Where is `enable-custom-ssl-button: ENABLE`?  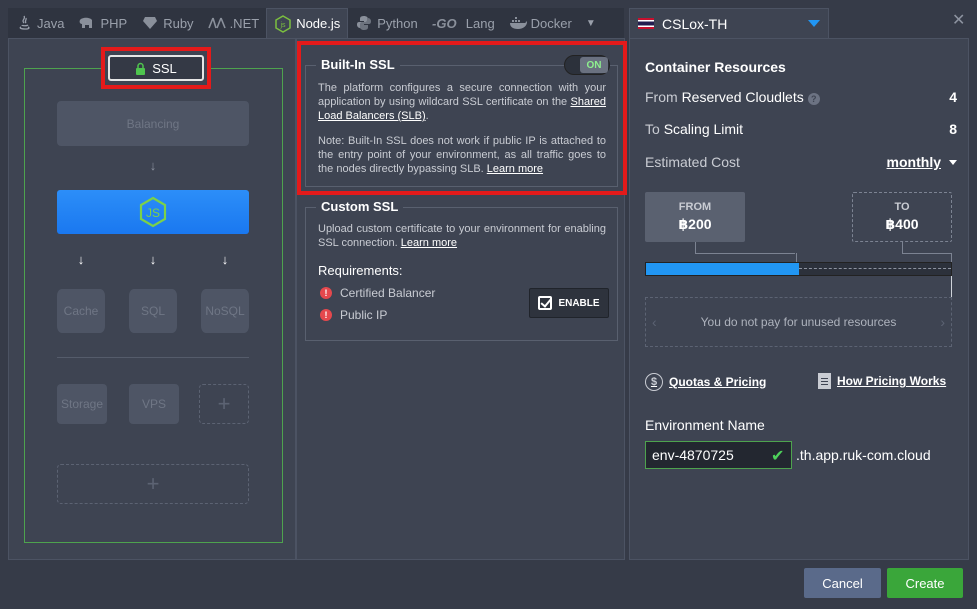
enable-custom-ssl-button: ENABLE is located at coordinates (569, 303).